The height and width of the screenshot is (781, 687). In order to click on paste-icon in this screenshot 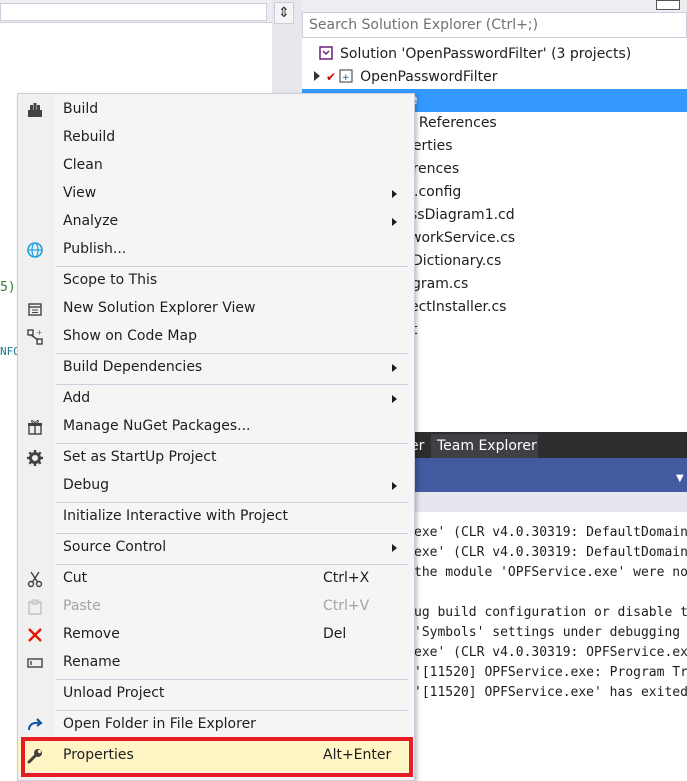, I will do `click(35, 607)`.